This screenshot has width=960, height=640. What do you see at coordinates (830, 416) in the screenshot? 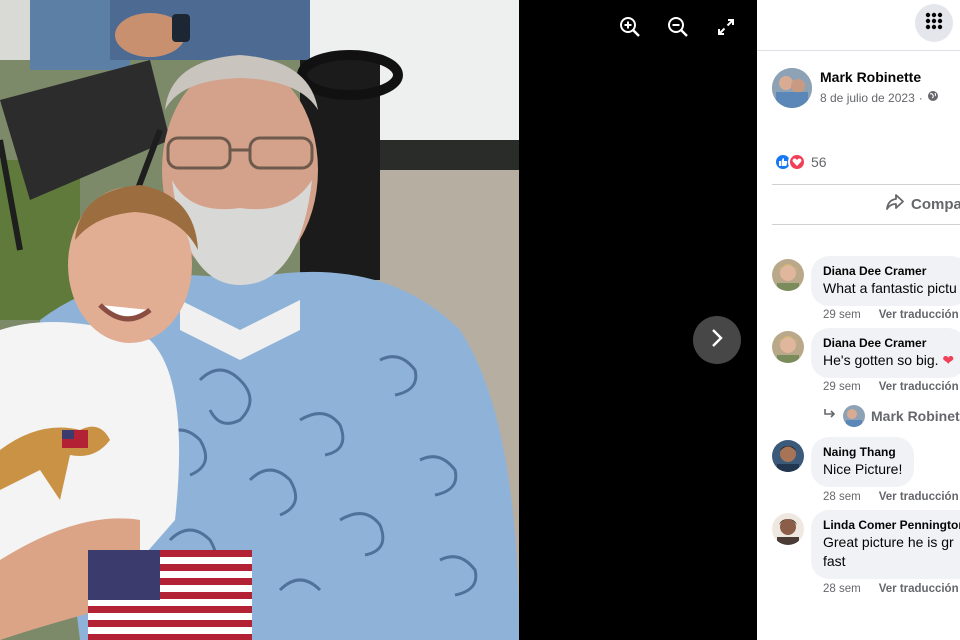
I see `reply-arrow-icon` at bounding box center [830, 416].